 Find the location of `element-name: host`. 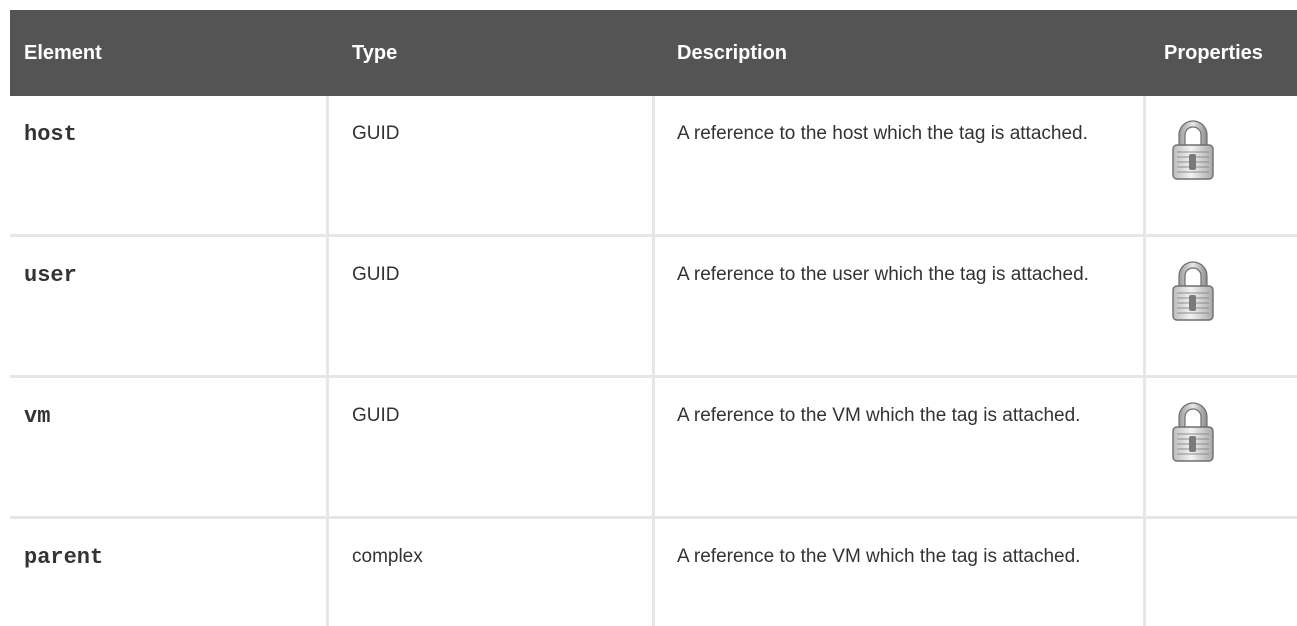

element-name: host is located at coordinates (50, 134).